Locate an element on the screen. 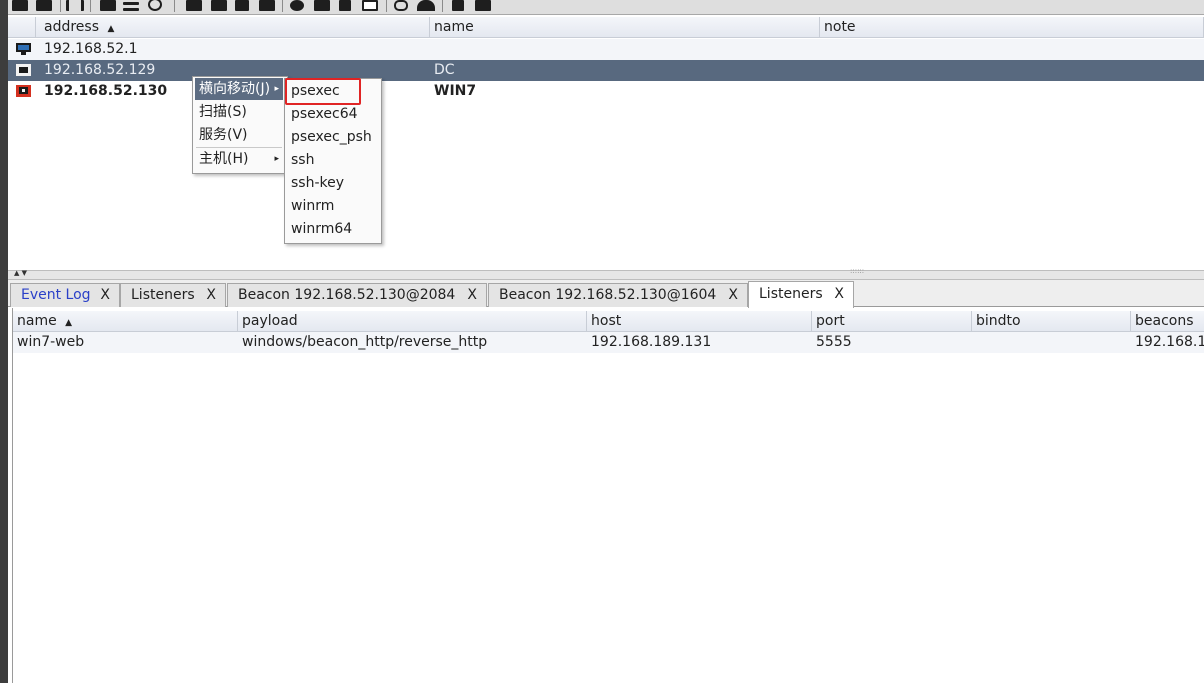  column-header-name: name ▲ is located at coordinates (125, 321).